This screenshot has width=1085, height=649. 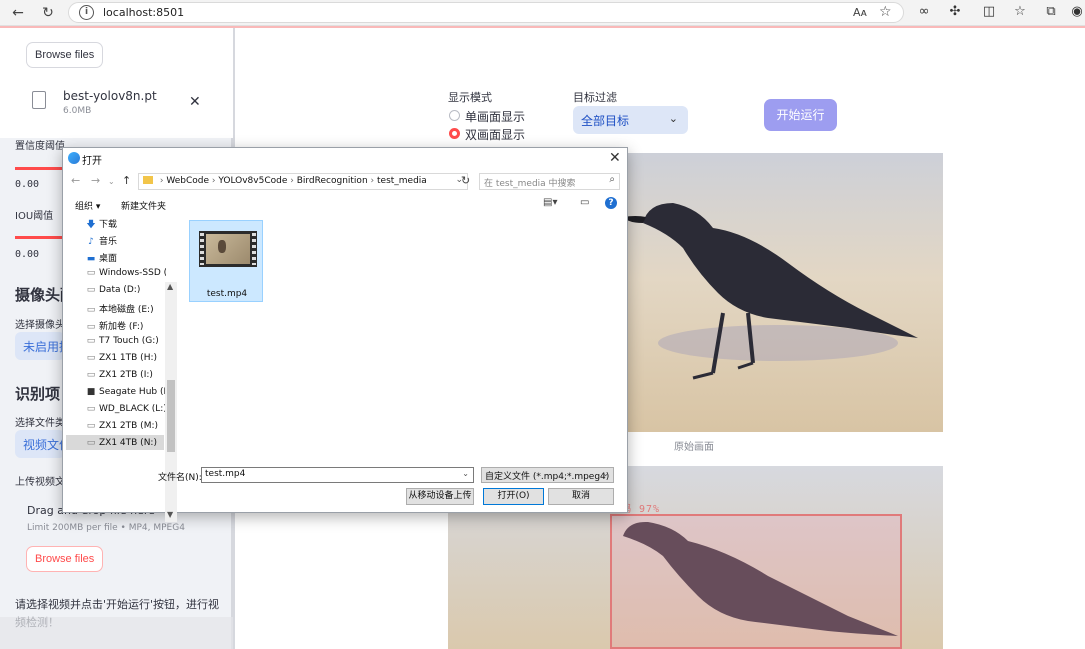 What do you see at coordinates (129, 341) in the screenshot?
I see `tree-item-label: T7 Touch (G:)` at bounding box center [129, 341].